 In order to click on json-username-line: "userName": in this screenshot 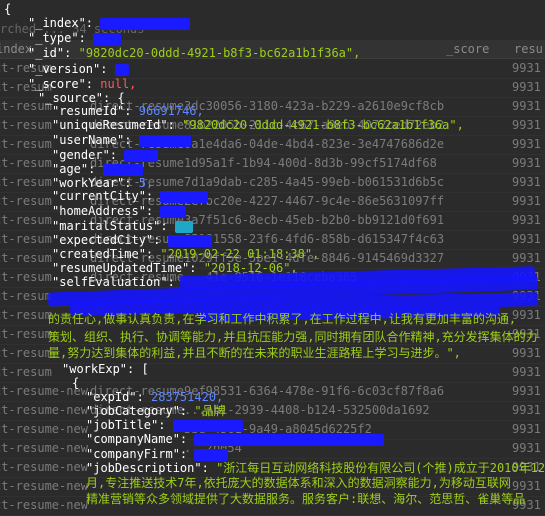, I will do `click(121, 140)`.